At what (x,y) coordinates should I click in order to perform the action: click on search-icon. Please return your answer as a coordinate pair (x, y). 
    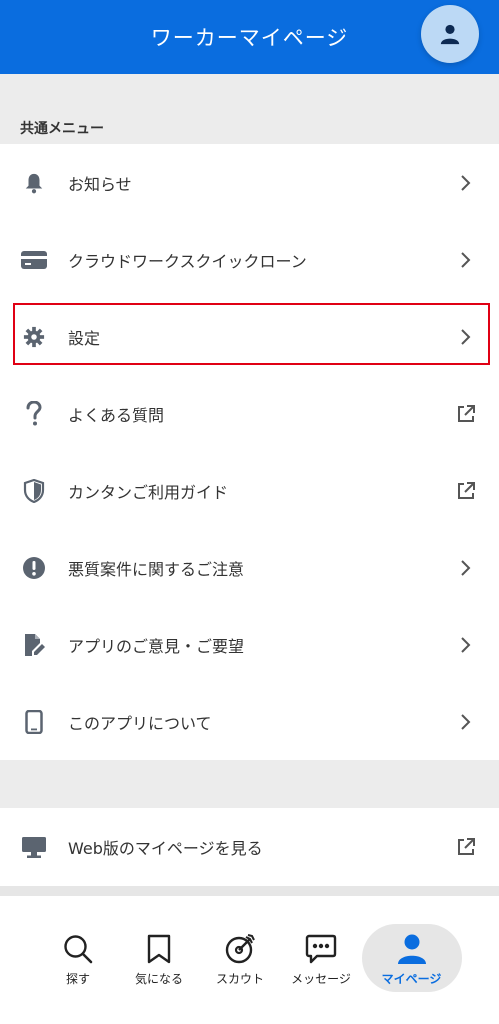
    Looking at the image, I should click on (78, 949).